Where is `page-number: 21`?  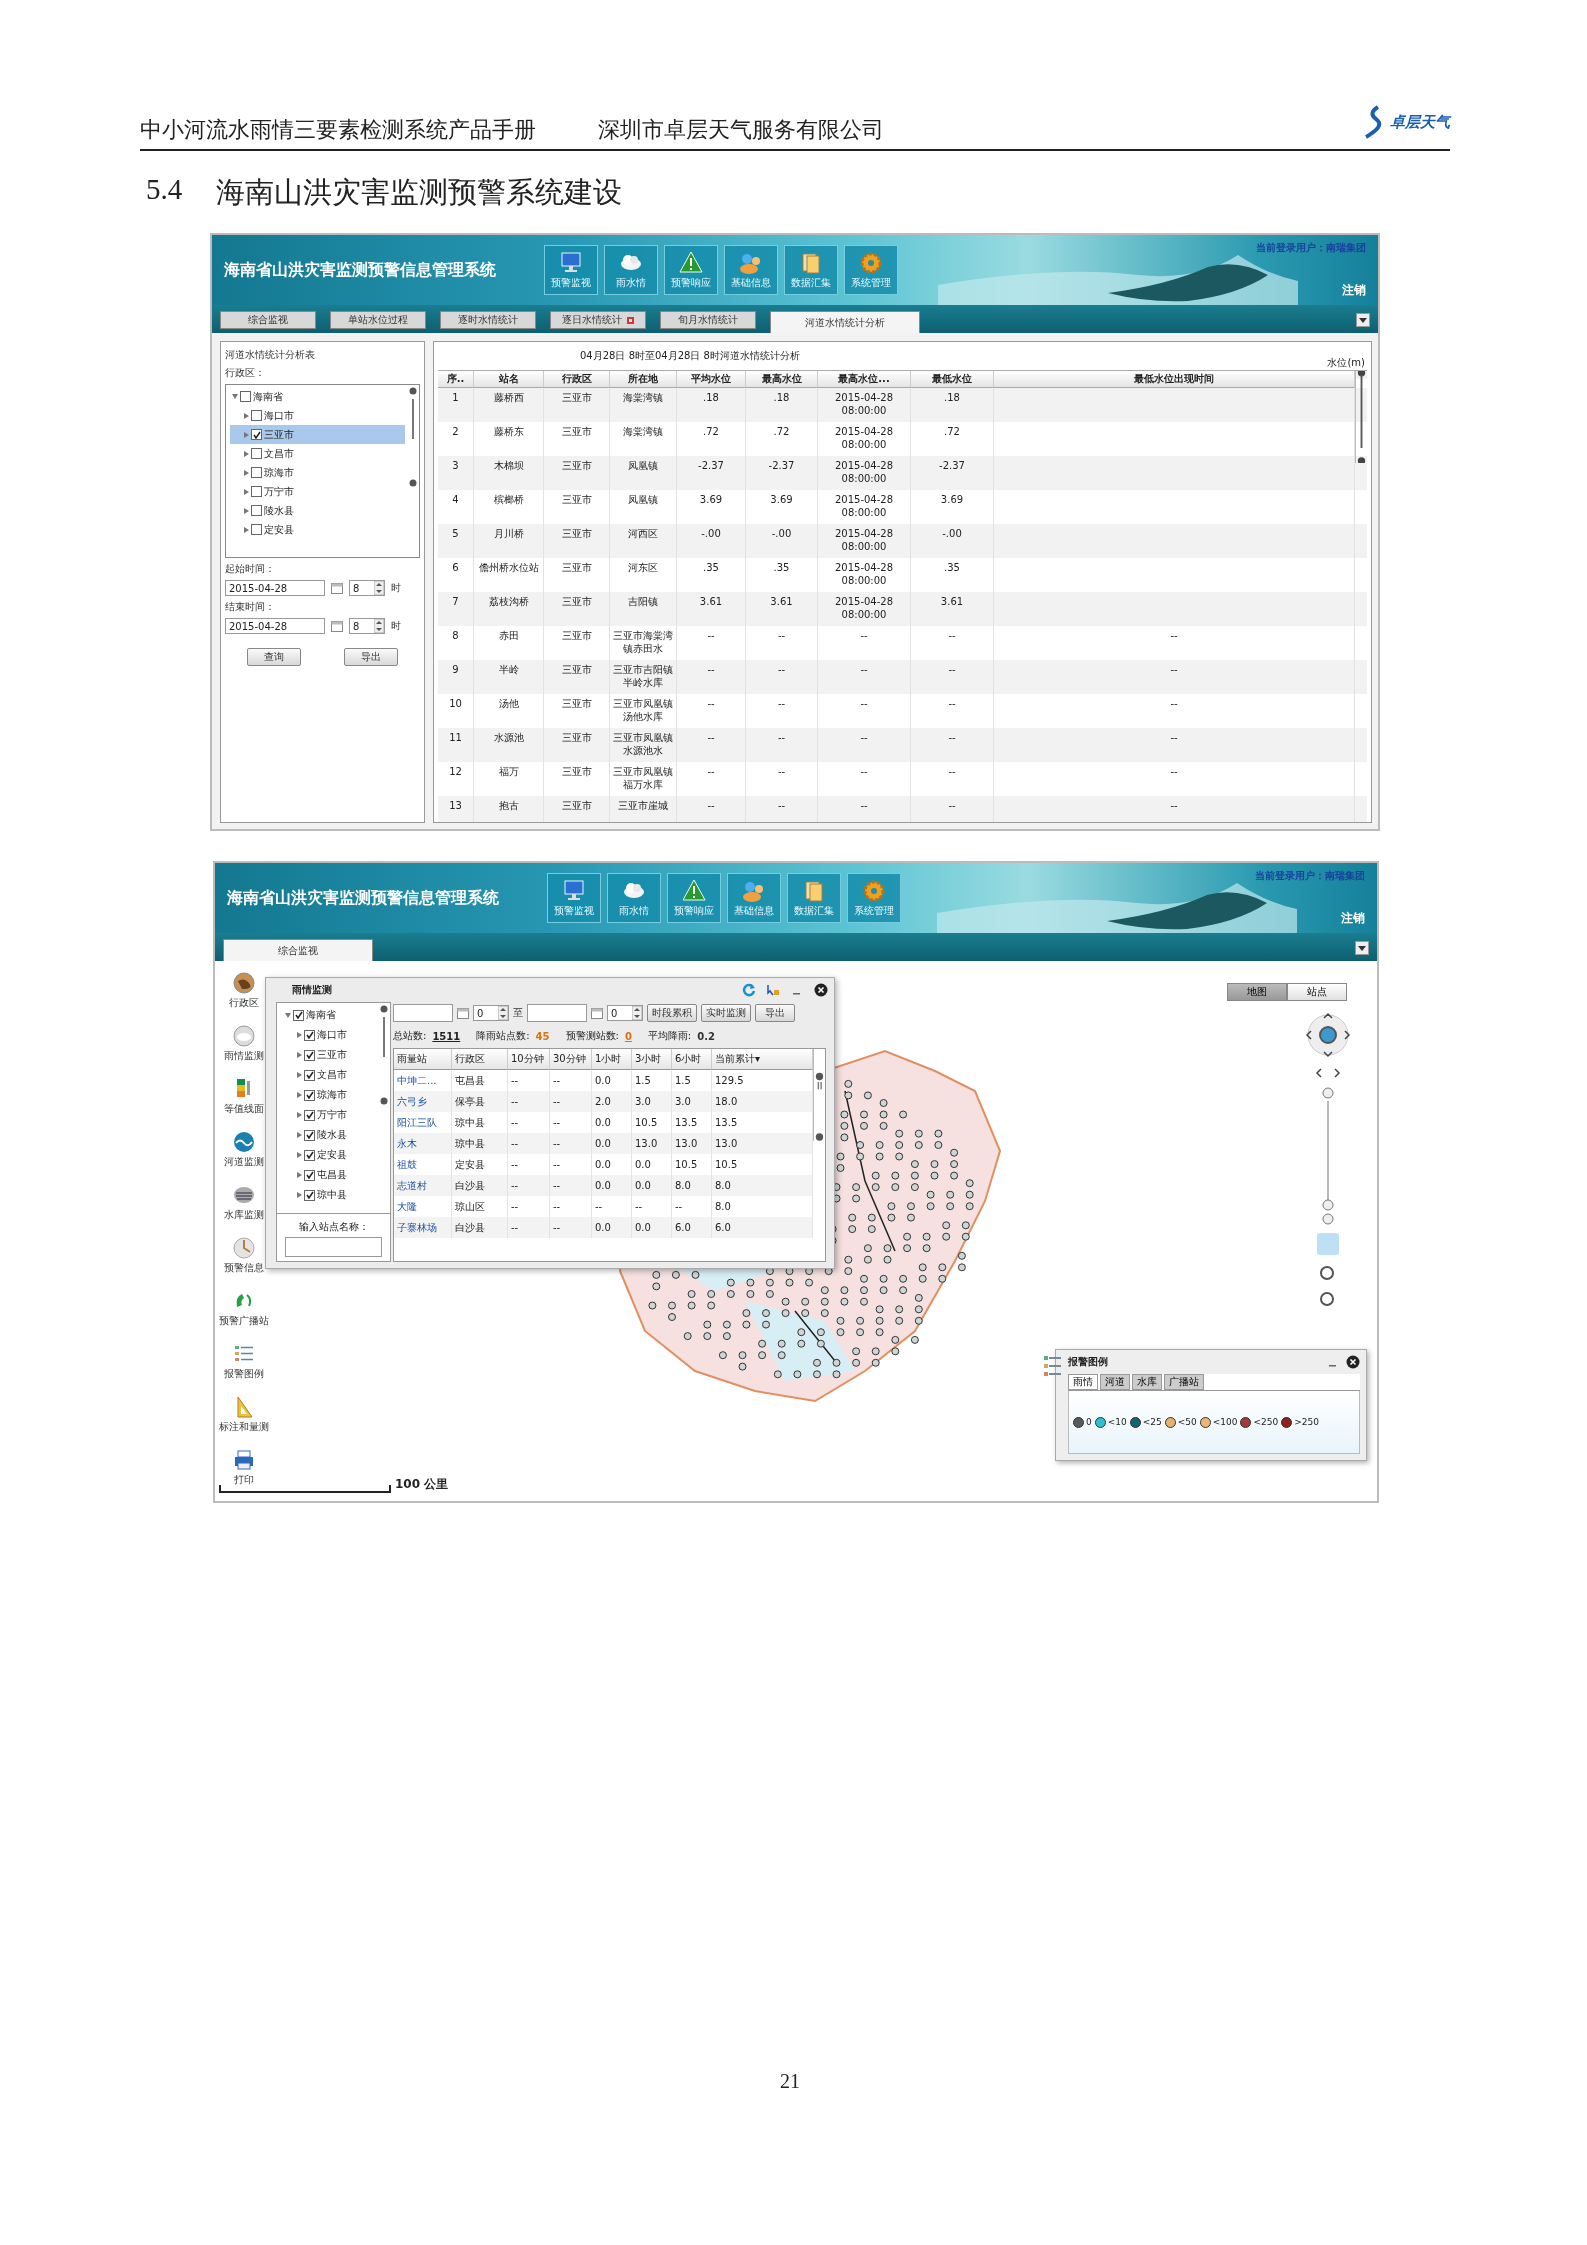 page-number: 21 is located at coordinates (790, 2081).